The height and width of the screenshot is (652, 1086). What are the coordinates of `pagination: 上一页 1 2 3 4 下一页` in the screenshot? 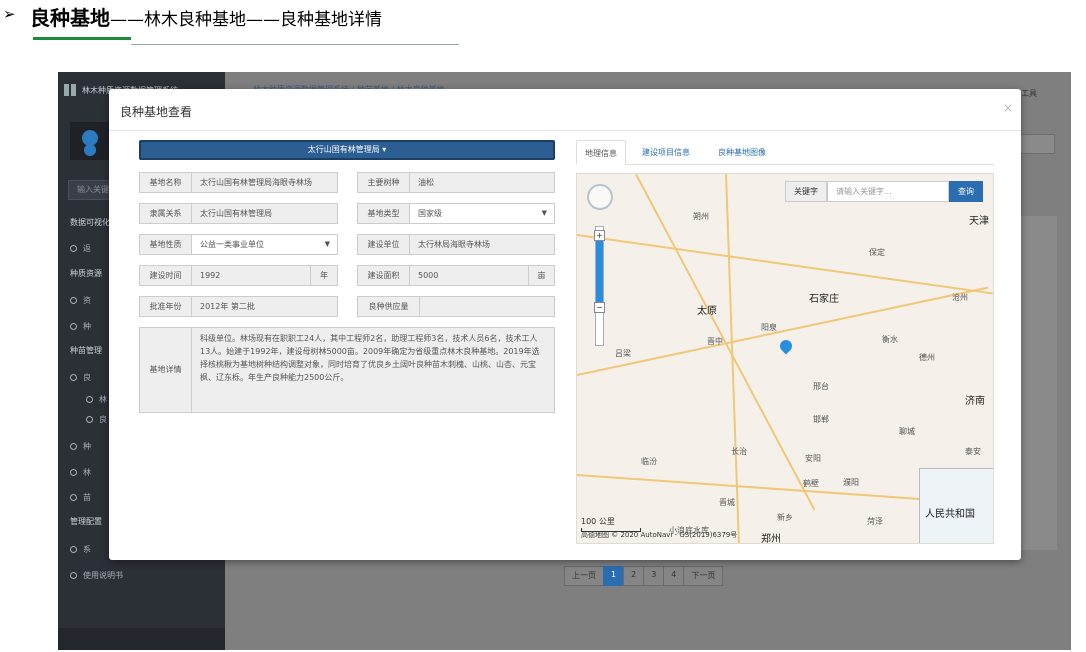 It's located at (644, 576).